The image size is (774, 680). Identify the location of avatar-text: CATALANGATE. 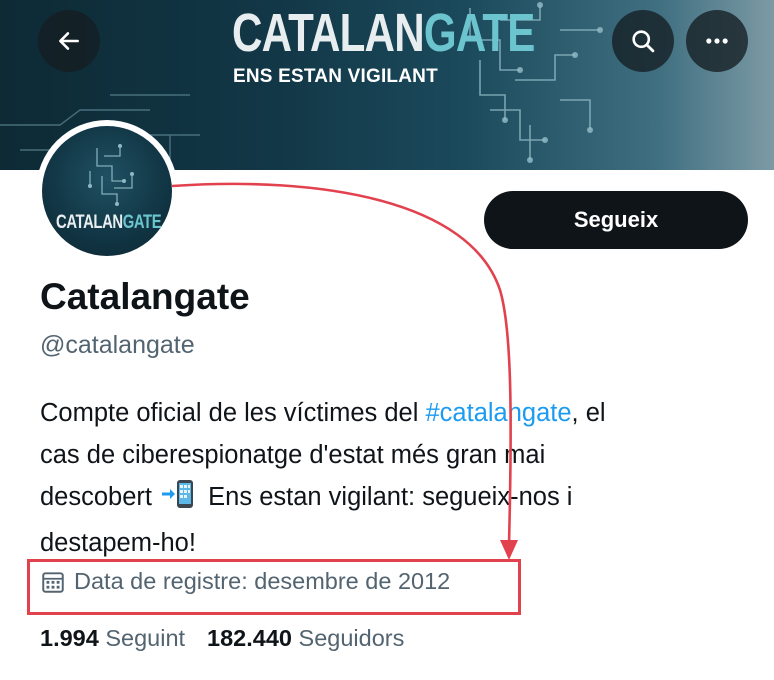
(109, 223).